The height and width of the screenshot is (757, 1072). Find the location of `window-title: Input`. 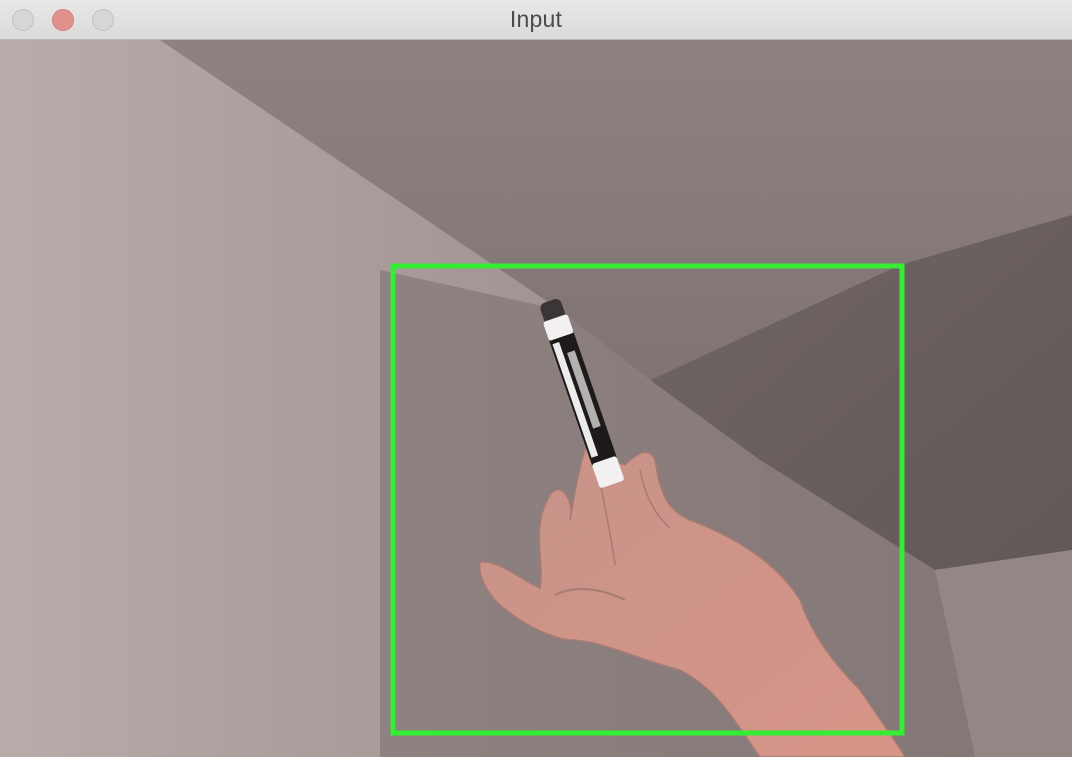

window-title: Input is located at coordinates (536, 19).